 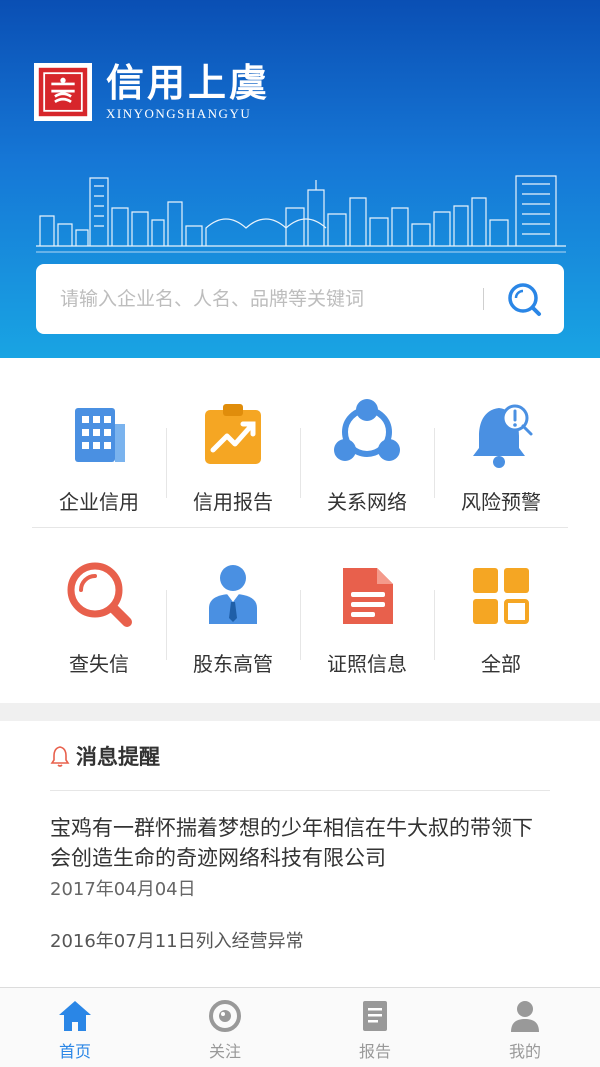 I want to click on feature-label: 股东高管, so click(x=233, y=664).